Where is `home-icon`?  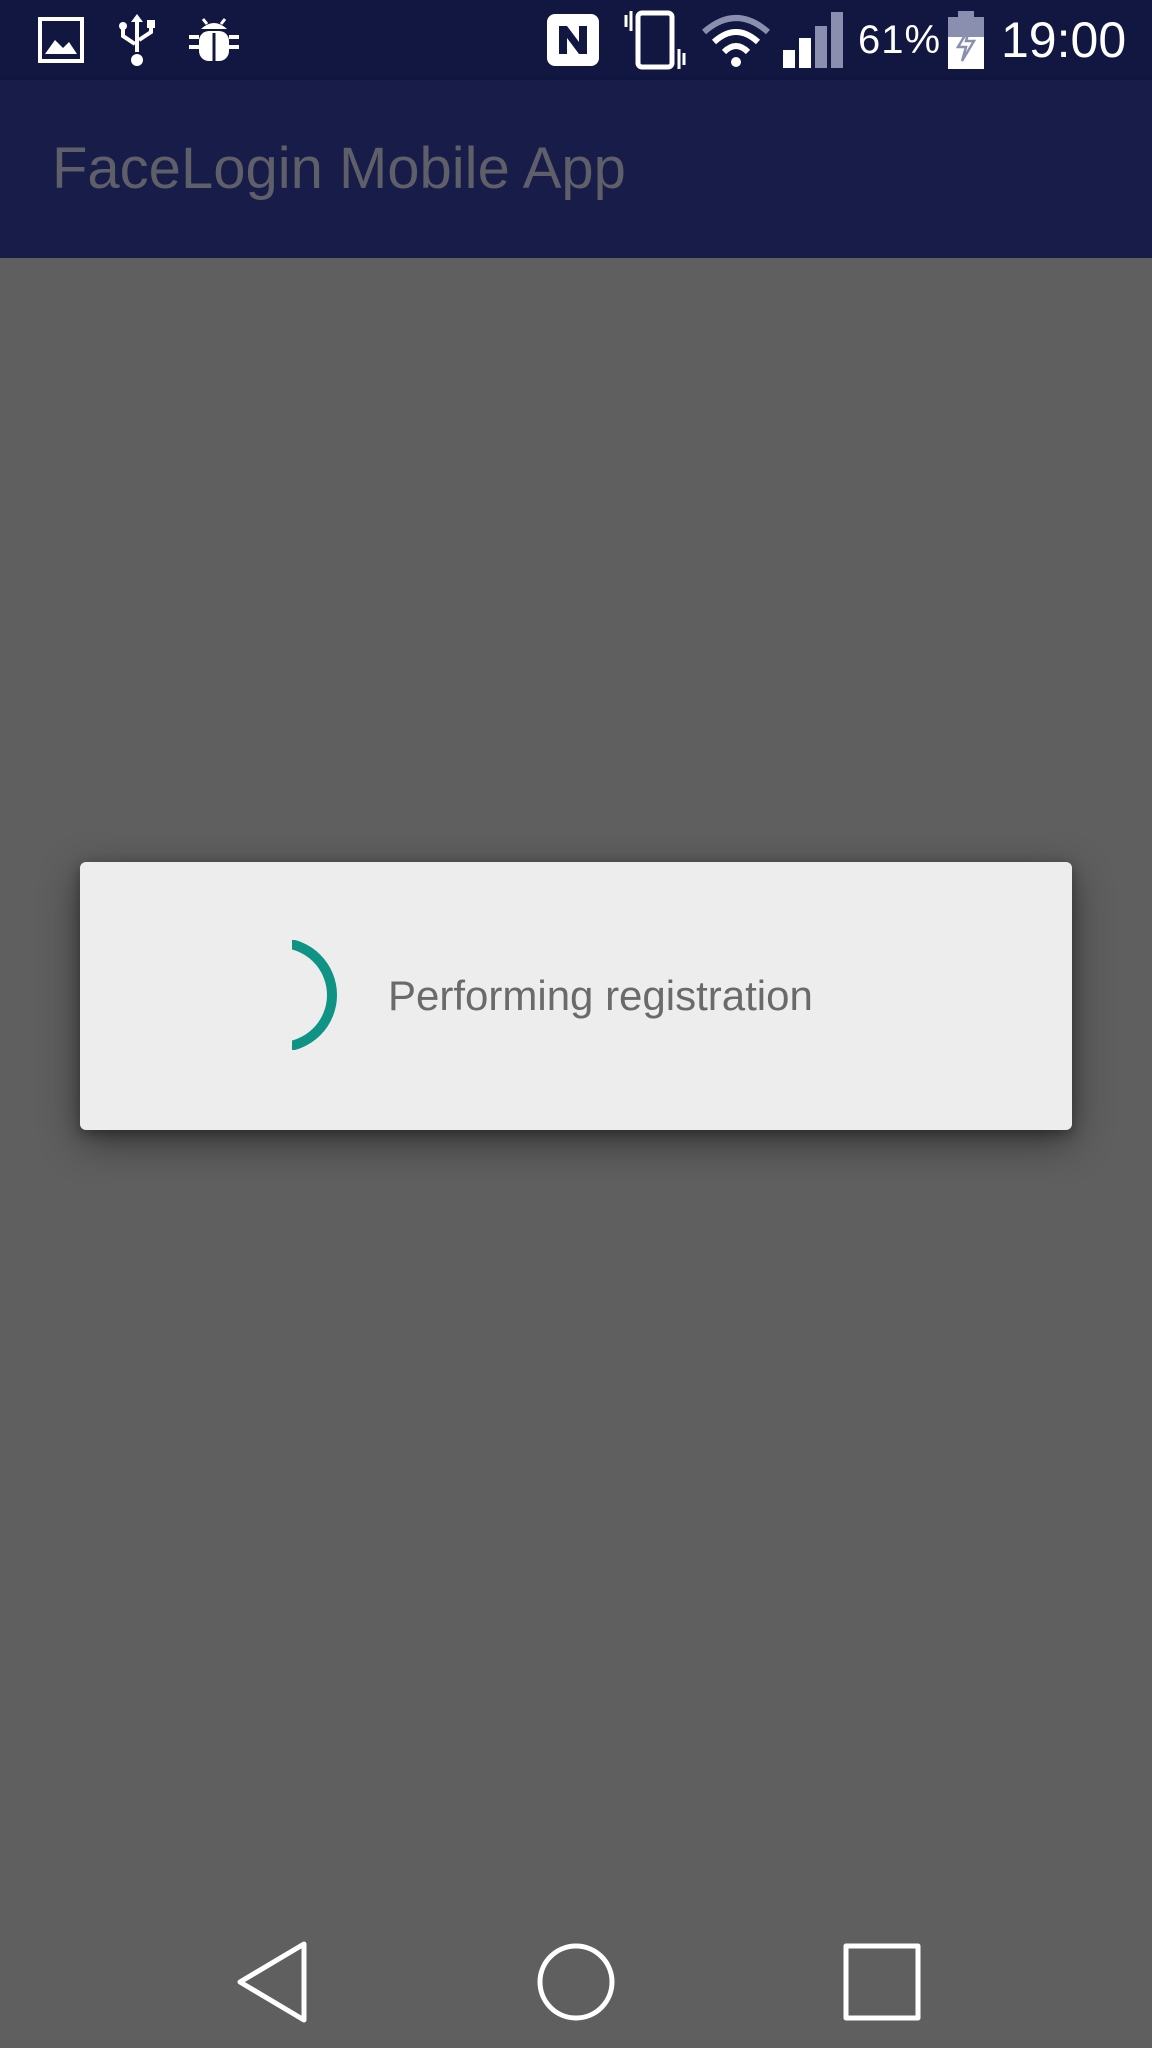 home-icon is located at coordinates (576, 1982).